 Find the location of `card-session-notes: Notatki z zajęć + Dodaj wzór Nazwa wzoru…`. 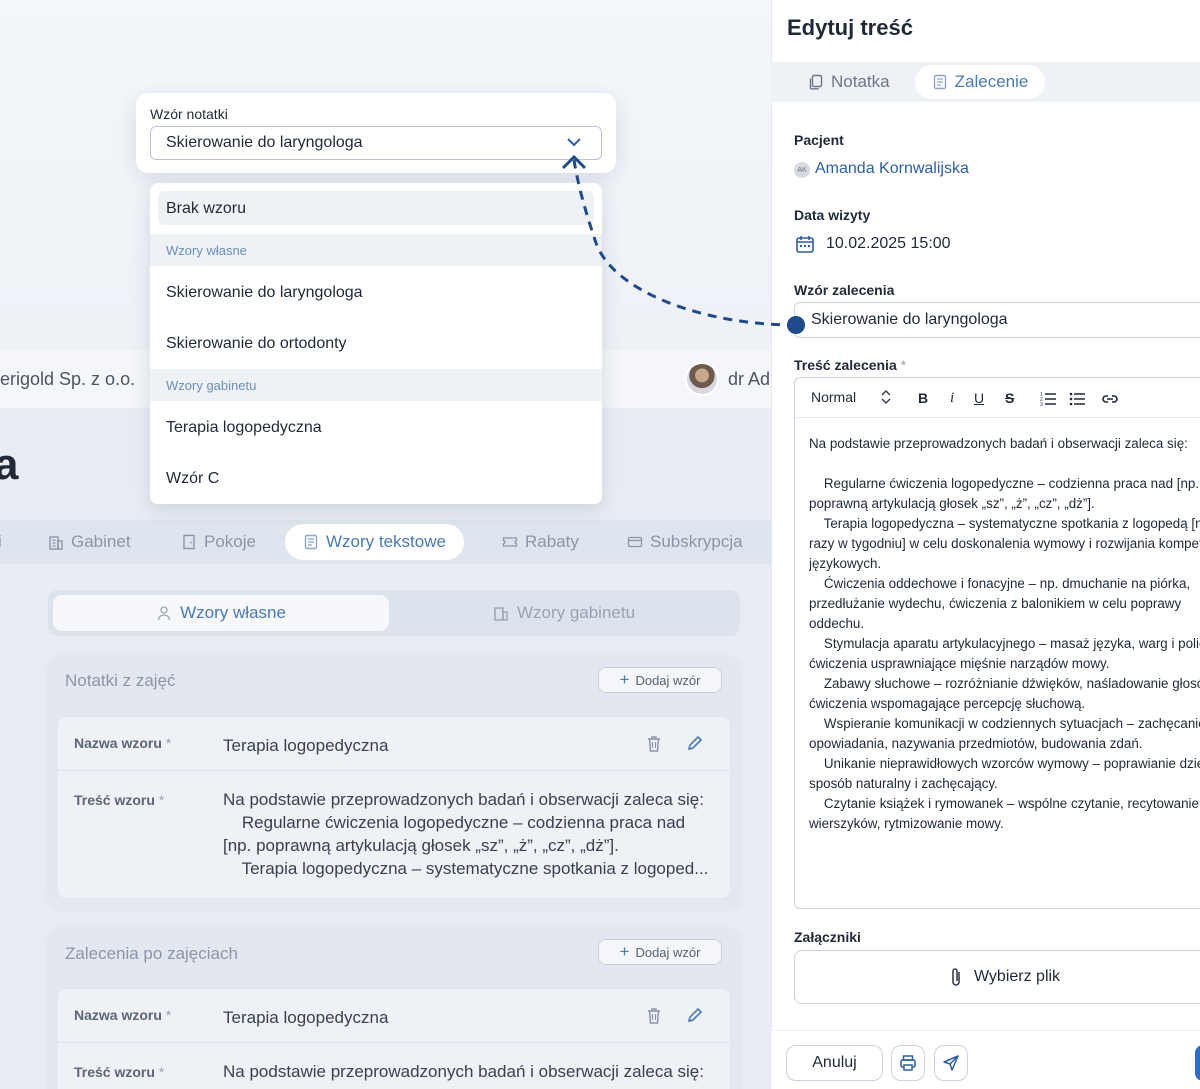

card-session-notes: Notatki z zajęć + Dodaj wzór Nazwa wzoru… is located at coordinates (394, 781).